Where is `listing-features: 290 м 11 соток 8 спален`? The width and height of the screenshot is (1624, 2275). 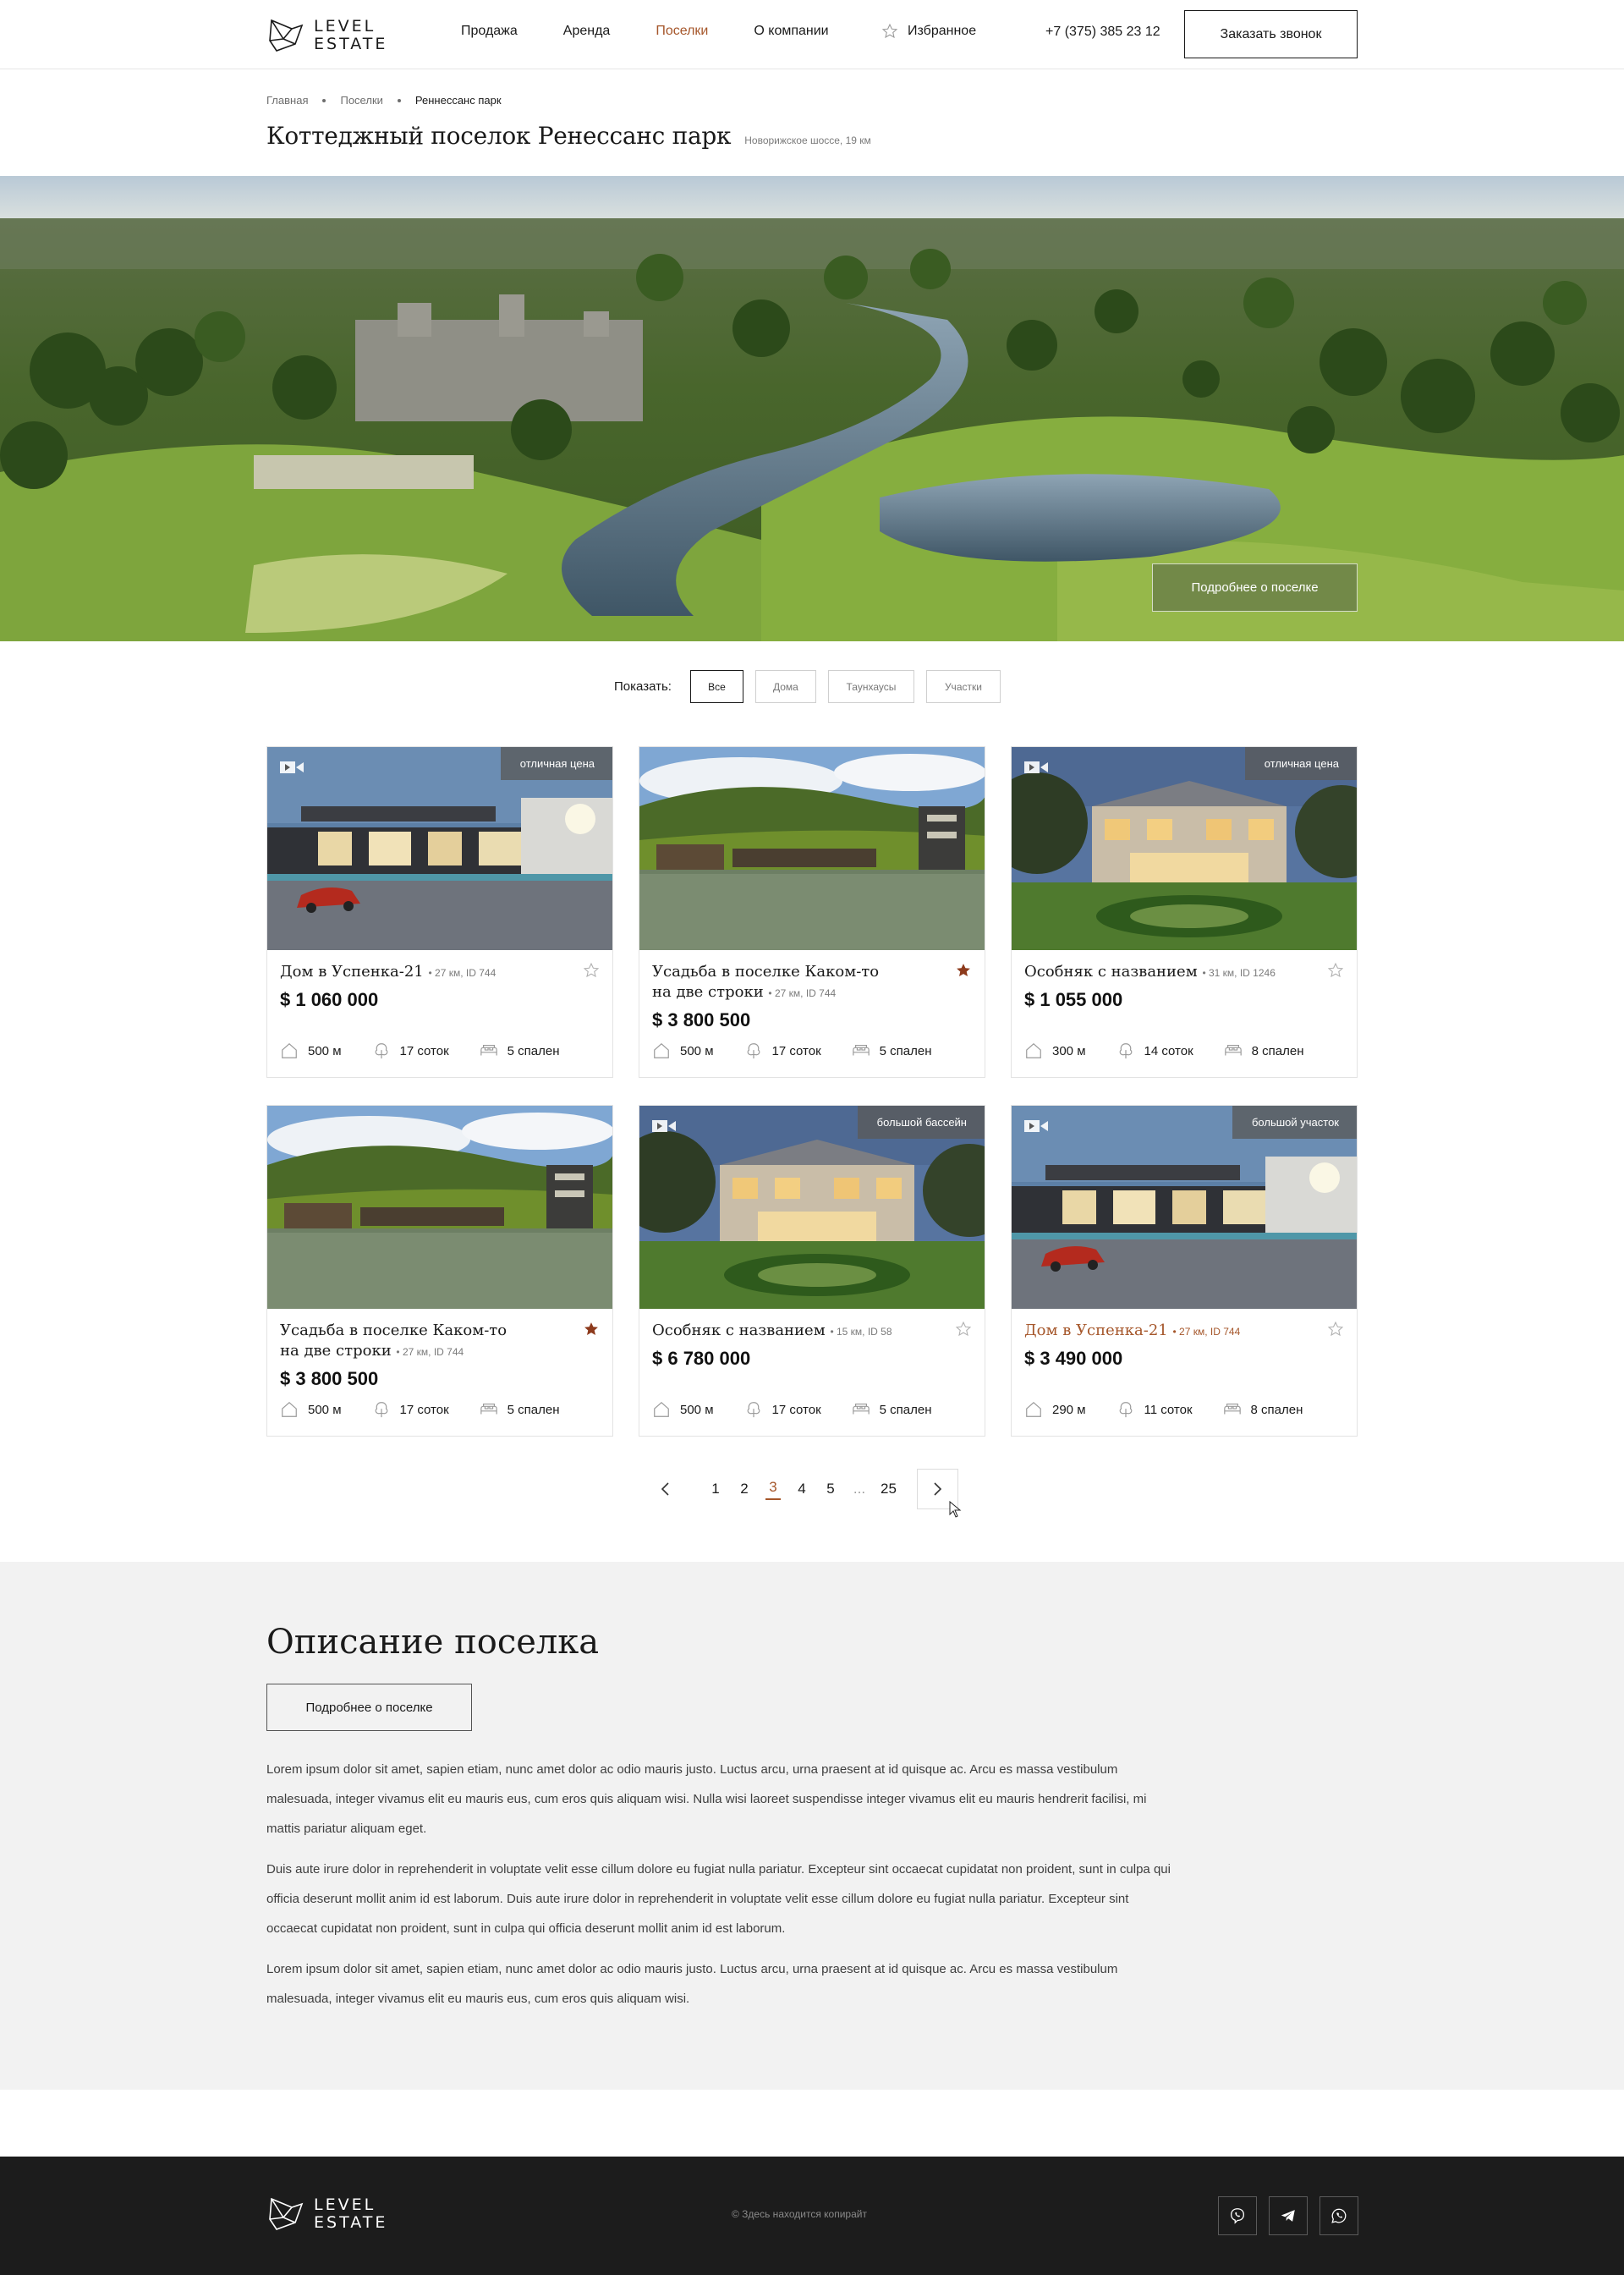
listing-features: 290 м 11 соток 8 спален is located at coordinates (1179, 1409).